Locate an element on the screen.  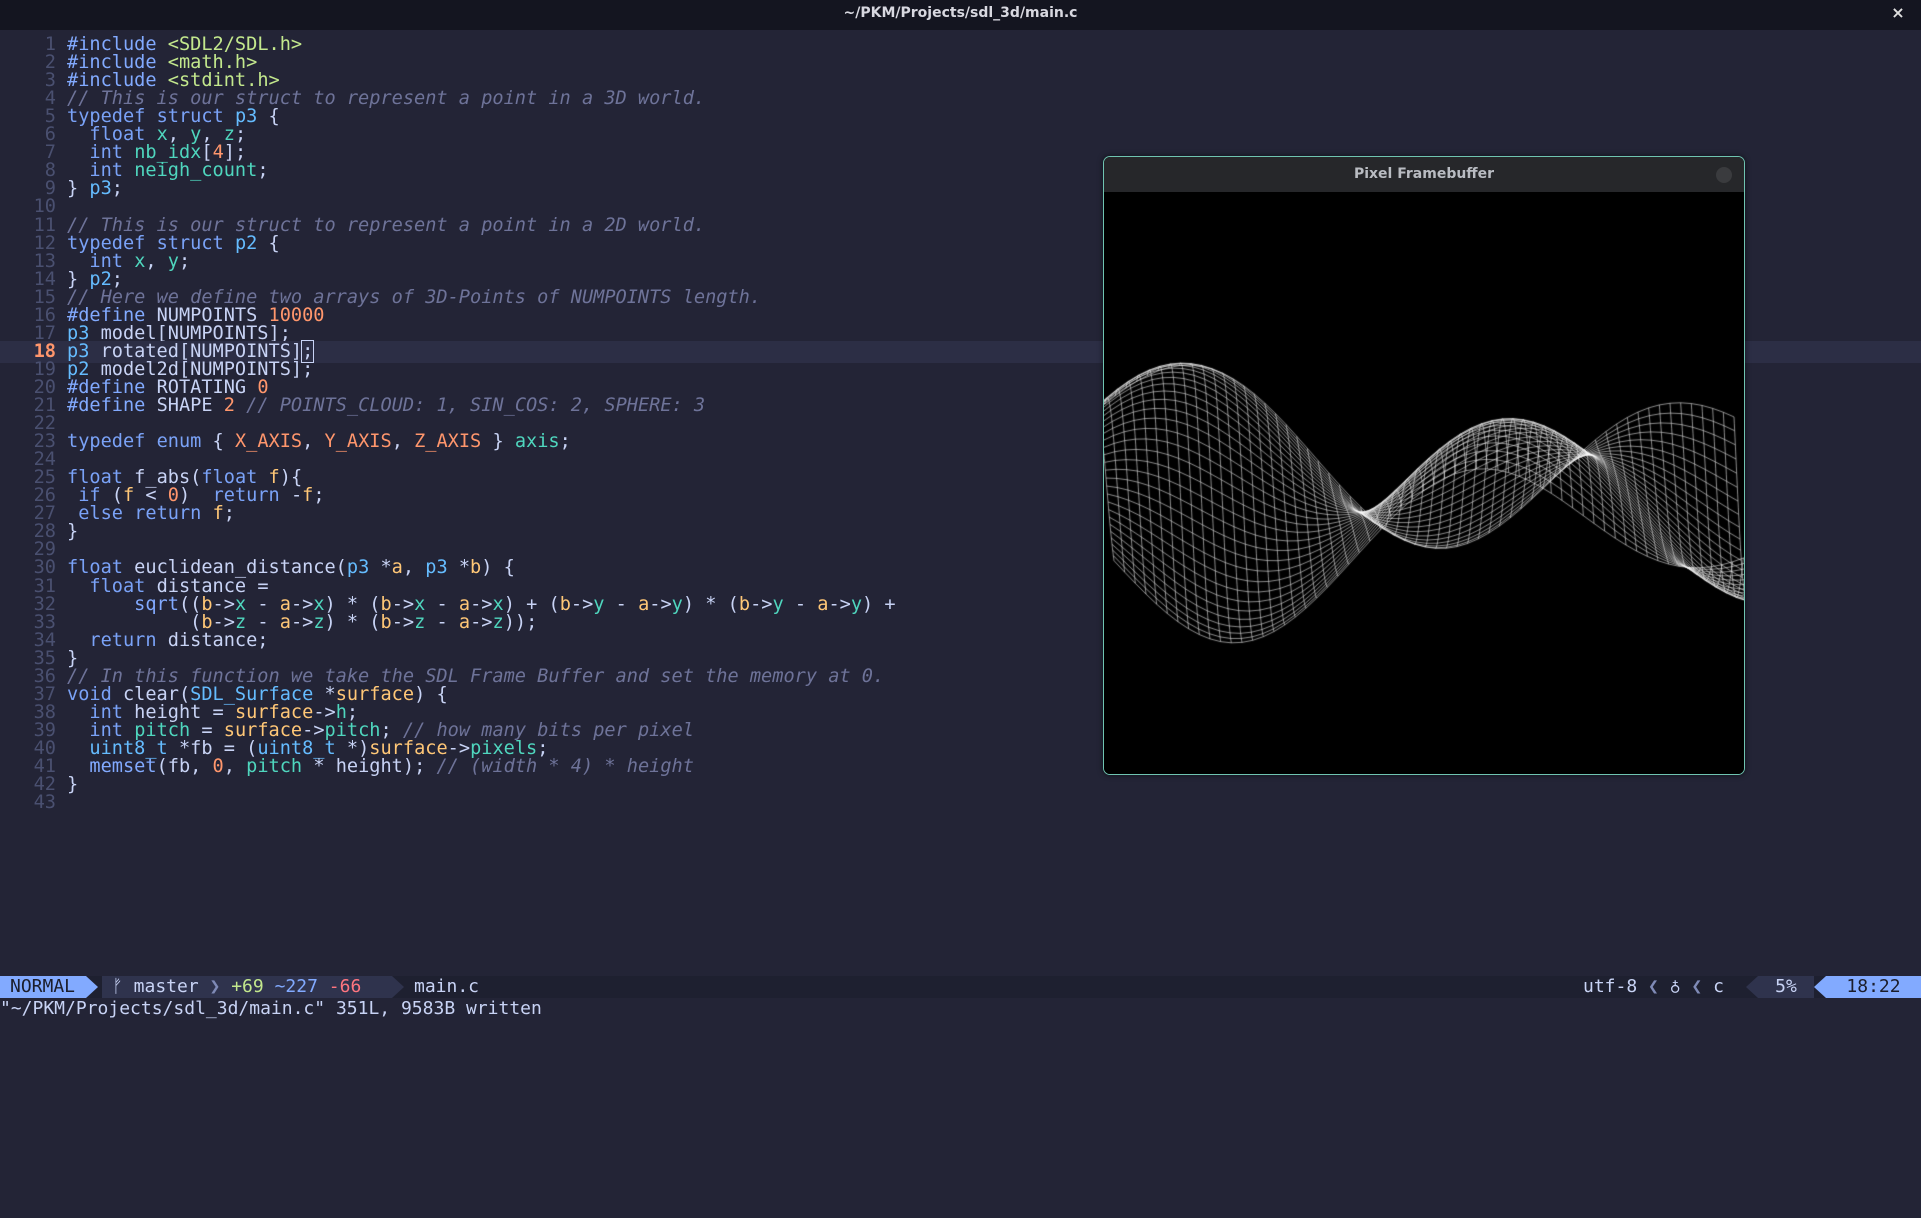
git-added: +69 is located at coordinates (247, 986).